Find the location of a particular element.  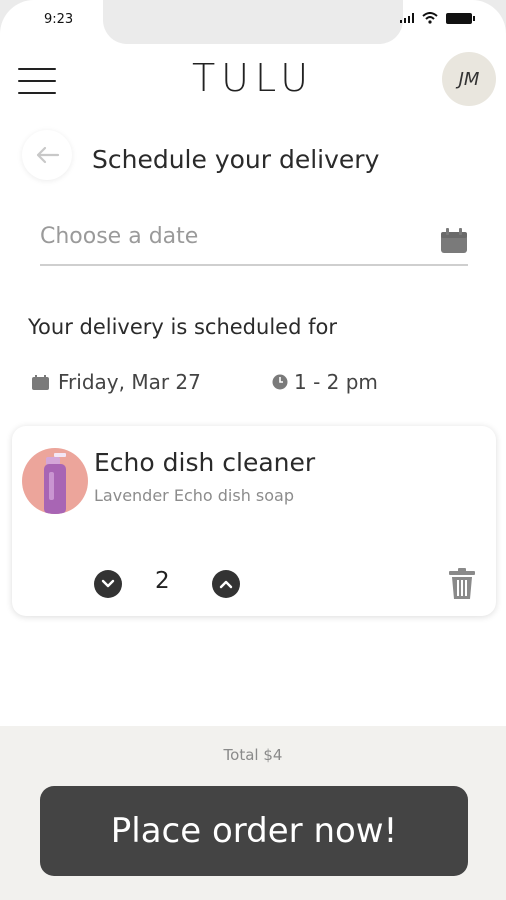

schedule-time-text: 1 - 2 pm is located at coordinates (336, 382).